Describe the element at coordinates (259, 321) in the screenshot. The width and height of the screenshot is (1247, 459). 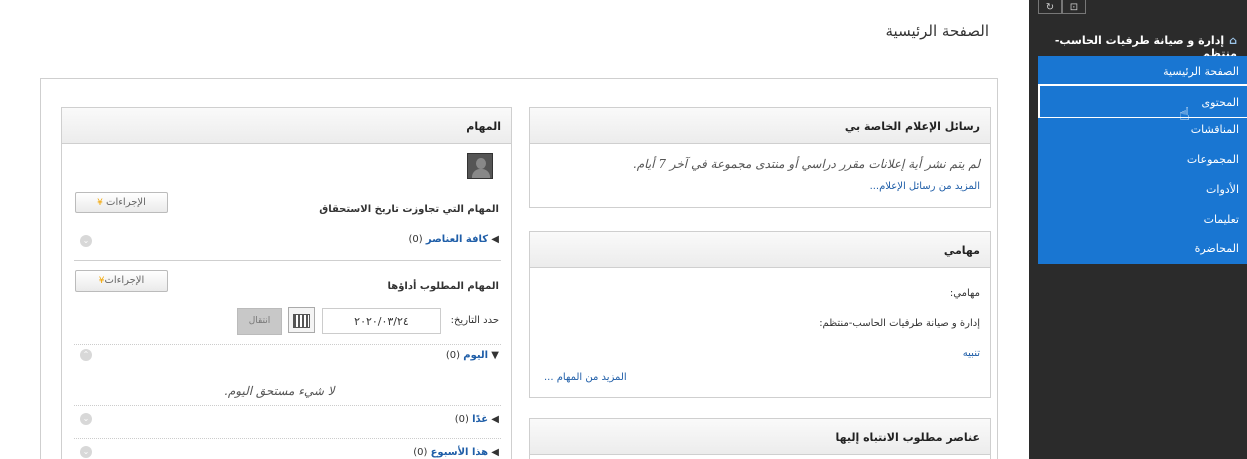
I see `go-button: انتقال` at that location.